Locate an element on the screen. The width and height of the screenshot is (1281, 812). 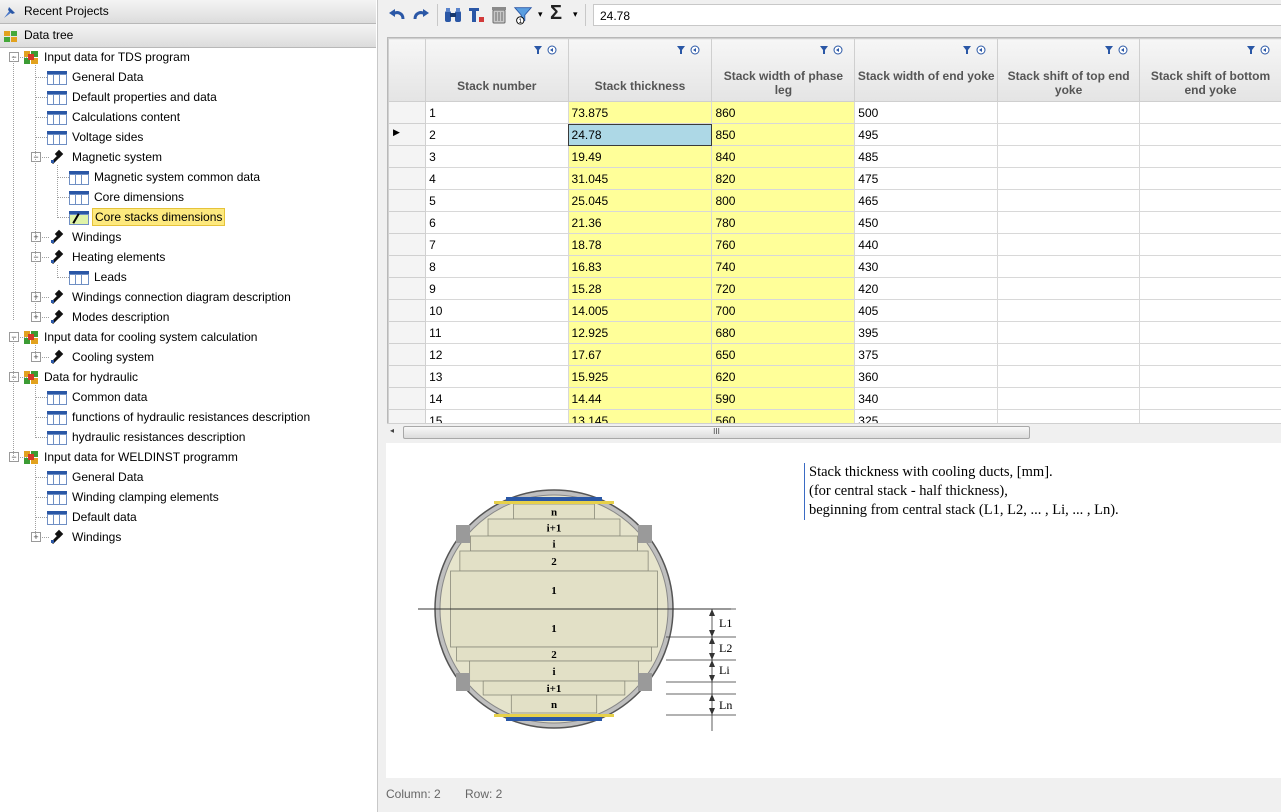
tree-node-label: Cooling system is located at coordinates (113, 357).